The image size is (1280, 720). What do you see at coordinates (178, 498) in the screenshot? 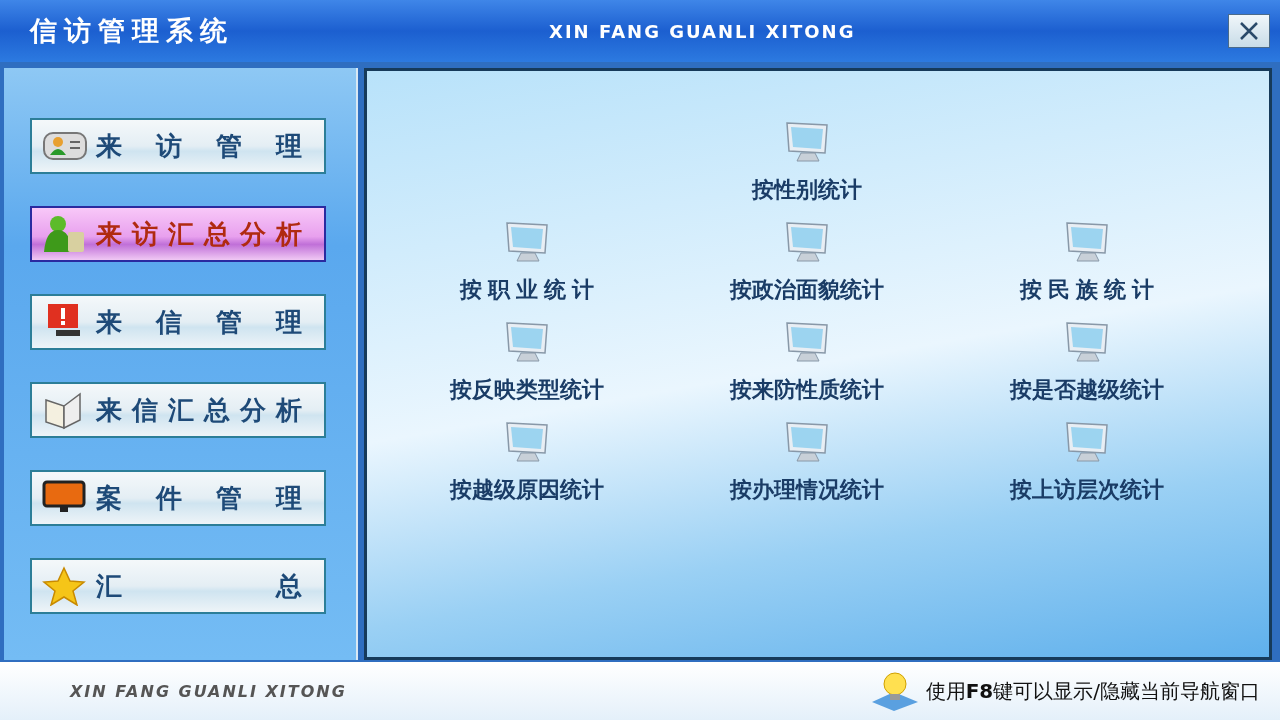
I see `nav-button: 案 件 管 理` at bounding box center [178, 498].